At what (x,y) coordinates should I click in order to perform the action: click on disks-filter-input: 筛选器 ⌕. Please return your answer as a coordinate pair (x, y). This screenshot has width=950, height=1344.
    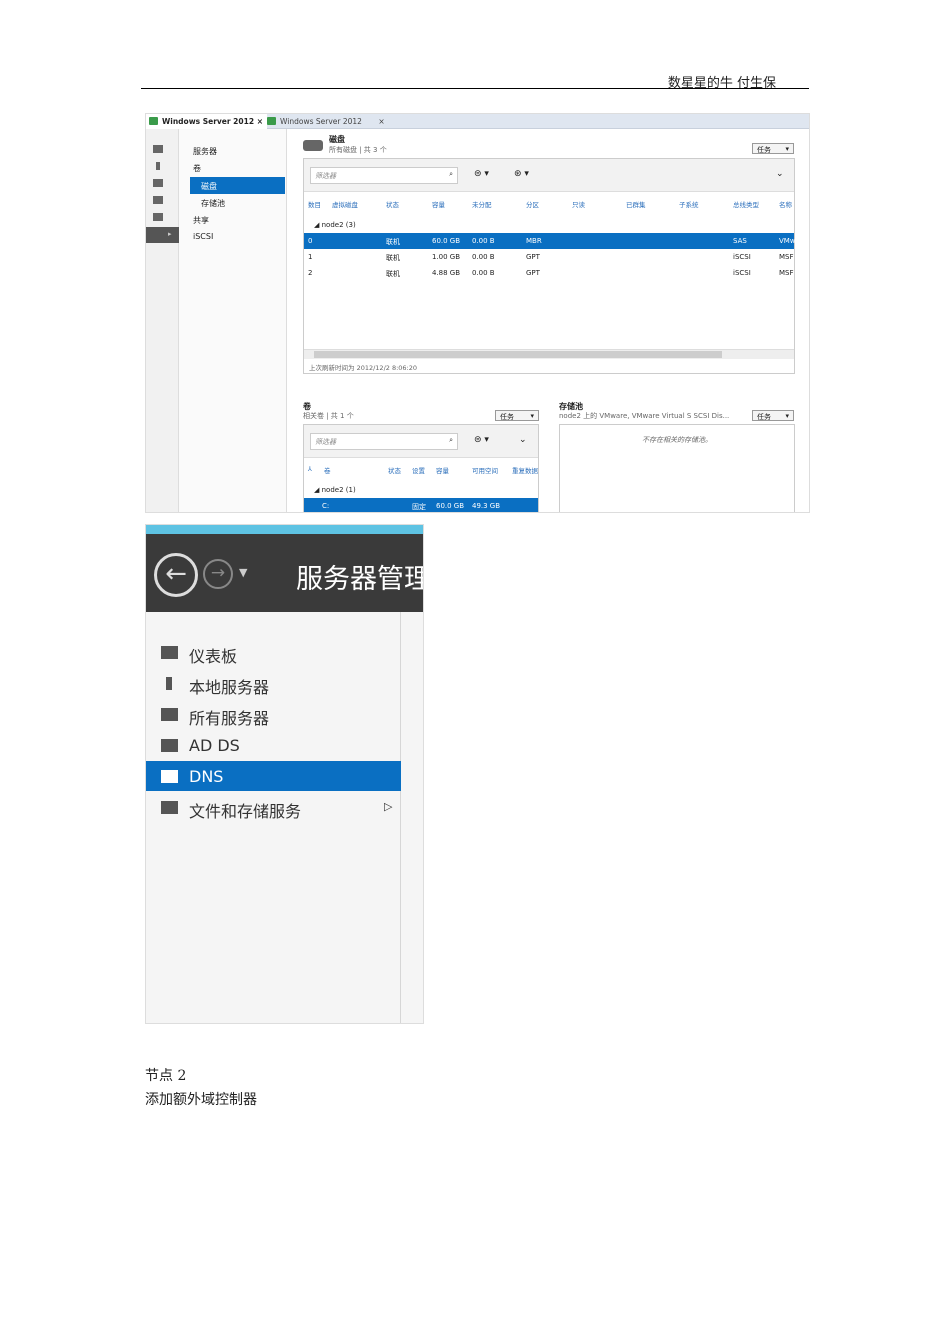
    Looking at the image, I should click on (384, 175).